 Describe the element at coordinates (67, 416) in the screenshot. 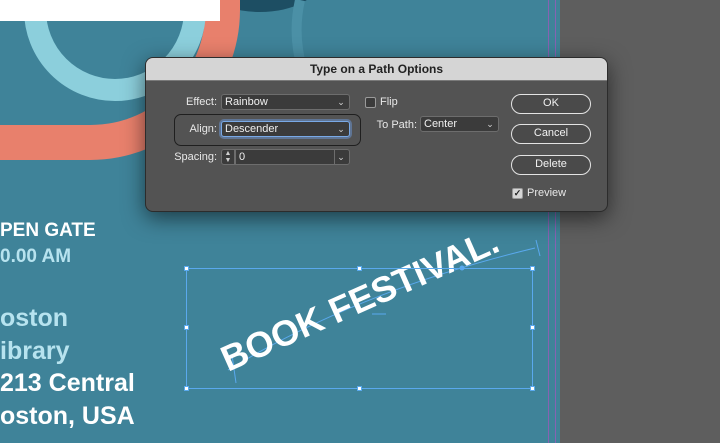

I see `poster-line-6: oston, USA` at that location.